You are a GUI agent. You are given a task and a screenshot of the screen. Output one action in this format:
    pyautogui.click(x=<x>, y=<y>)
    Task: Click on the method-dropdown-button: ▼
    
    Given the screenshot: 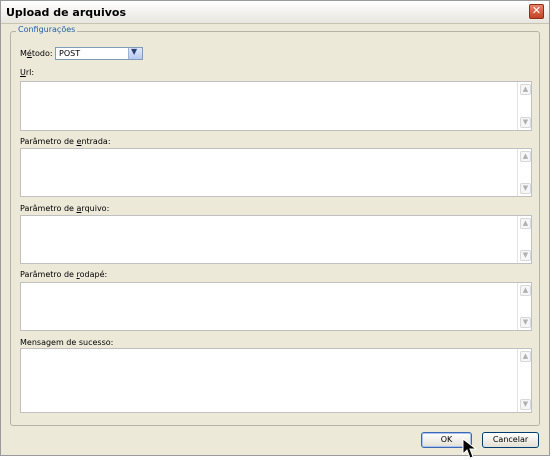 What is the action you would take?
    pyautogui.click(x=135, y=53)
    